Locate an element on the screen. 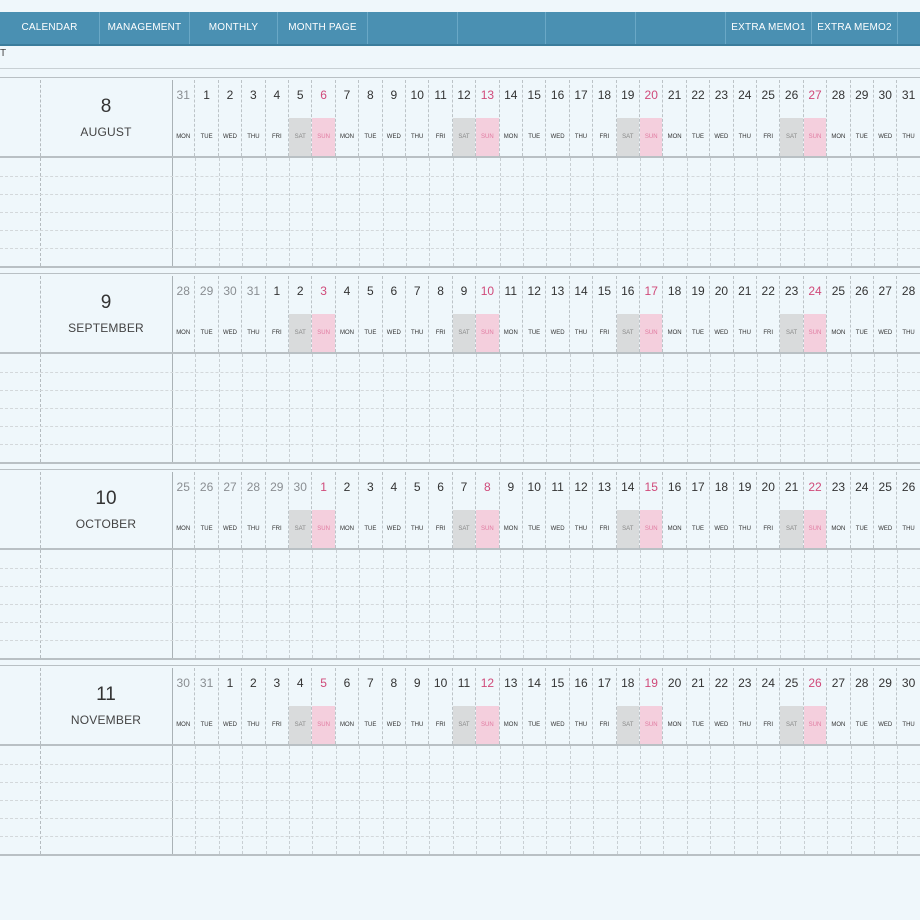 The image size is (920, 920). tab-extra-memo1: EXTRA MEMO1 is located at coordinates (769, 28).